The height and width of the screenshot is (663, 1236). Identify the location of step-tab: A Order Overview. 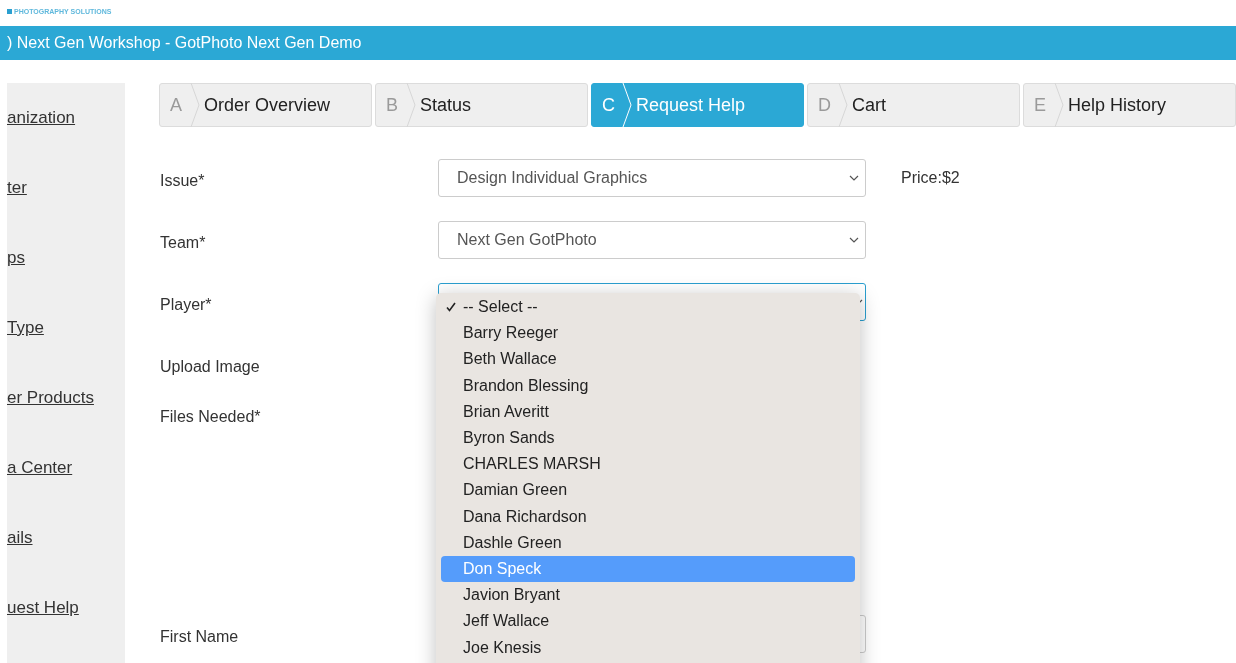
(265, 105).